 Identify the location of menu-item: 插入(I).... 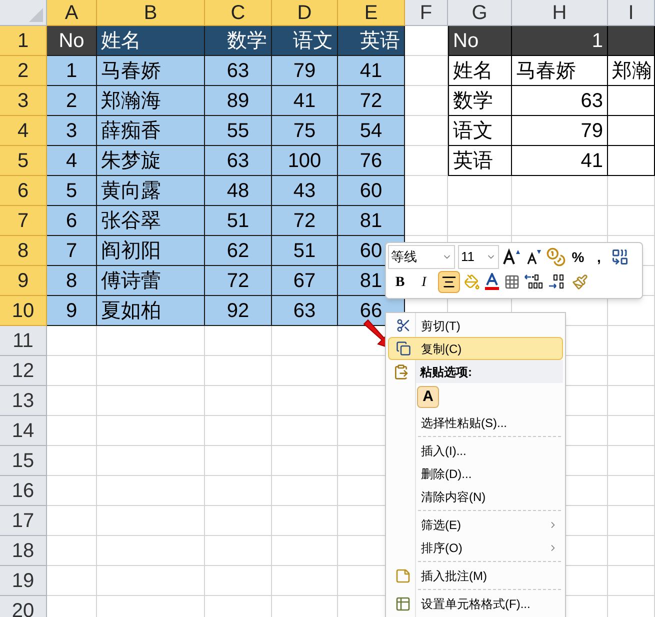
(475, 450).